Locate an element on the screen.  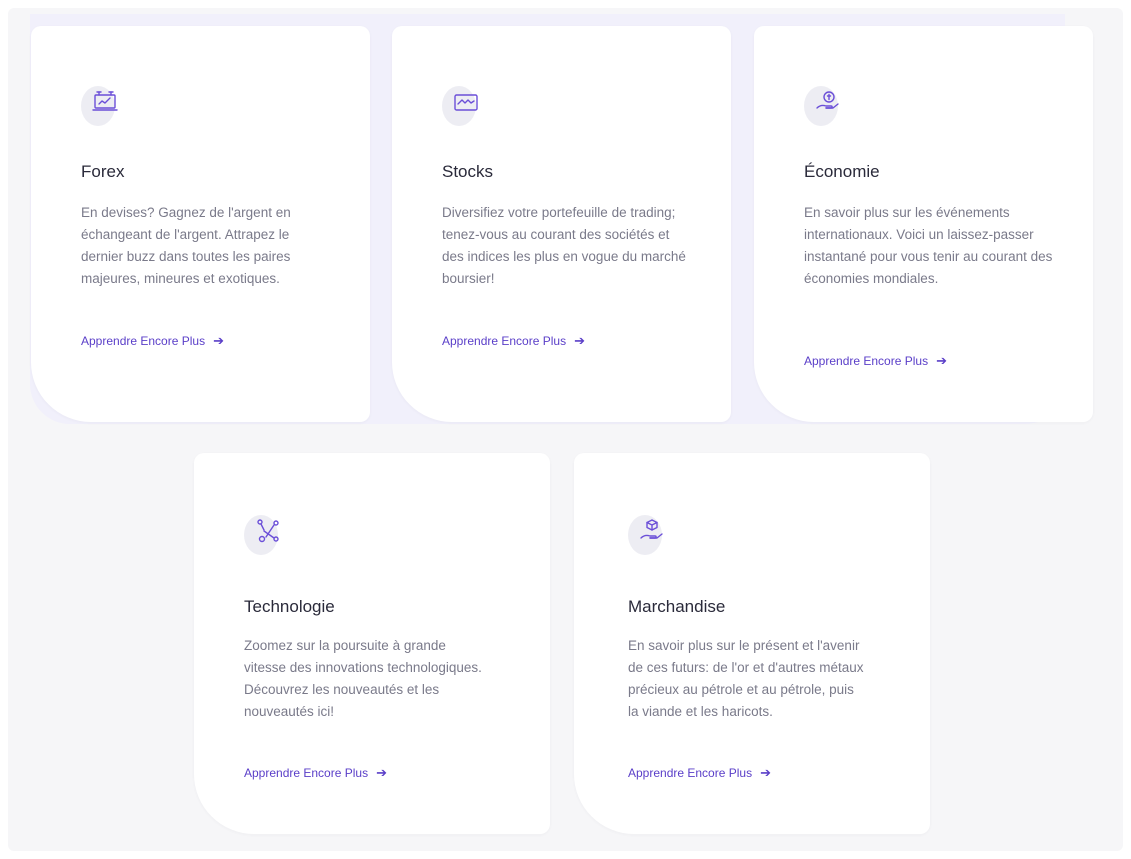
learn-more-link-economie: Apprendre Encore Plus ➔ is located at coordinates (875, 361).